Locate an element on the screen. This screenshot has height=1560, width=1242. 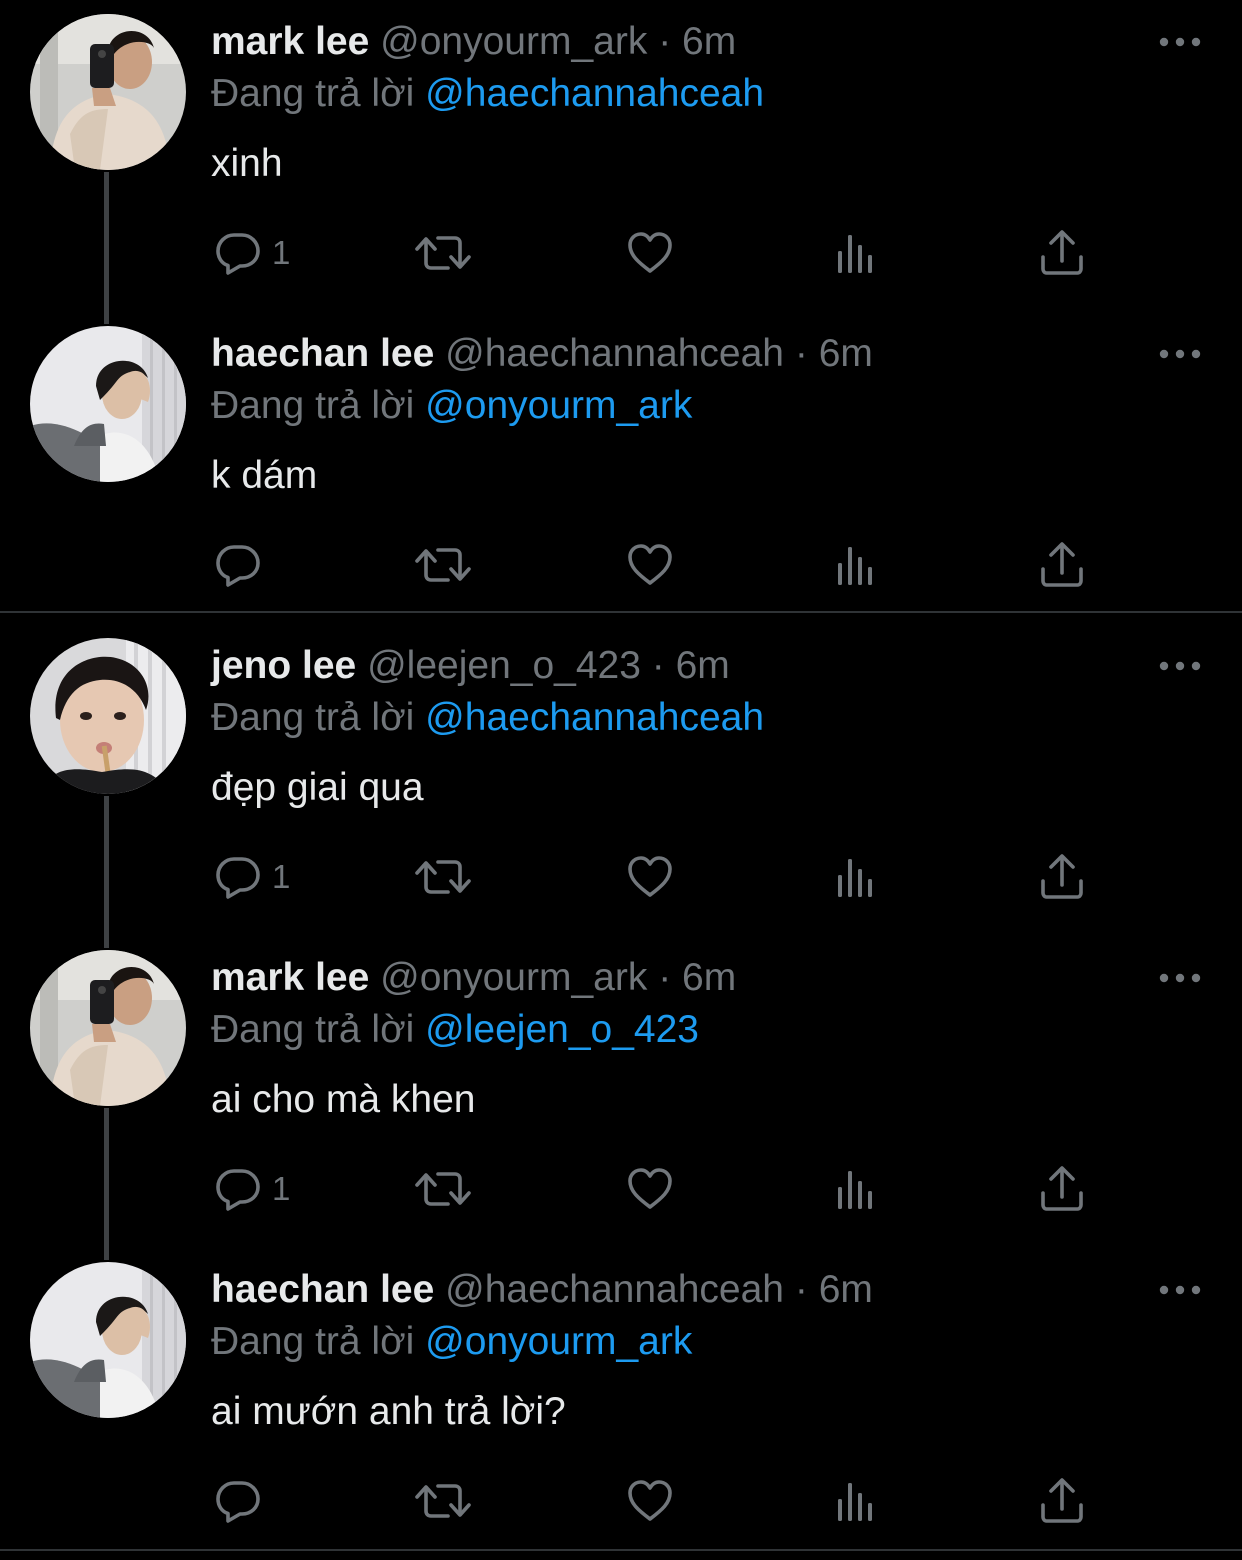
tweet-text: ai mướn anh trả lời? is located at coordinates (388, 1411).